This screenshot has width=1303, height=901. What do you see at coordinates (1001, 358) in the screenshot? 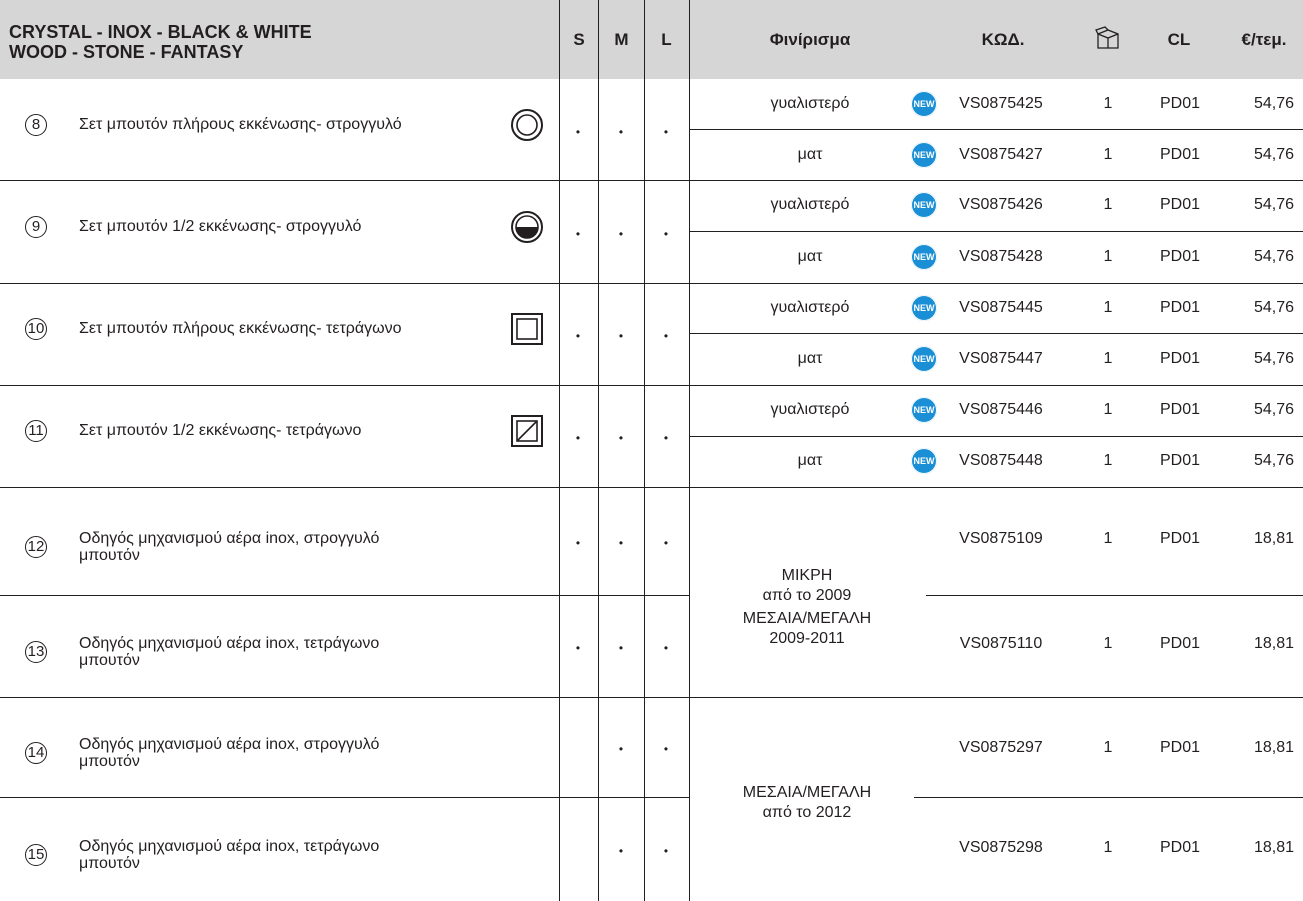
I see `product-code: VS0875447` at bounding box center [1001, 358].